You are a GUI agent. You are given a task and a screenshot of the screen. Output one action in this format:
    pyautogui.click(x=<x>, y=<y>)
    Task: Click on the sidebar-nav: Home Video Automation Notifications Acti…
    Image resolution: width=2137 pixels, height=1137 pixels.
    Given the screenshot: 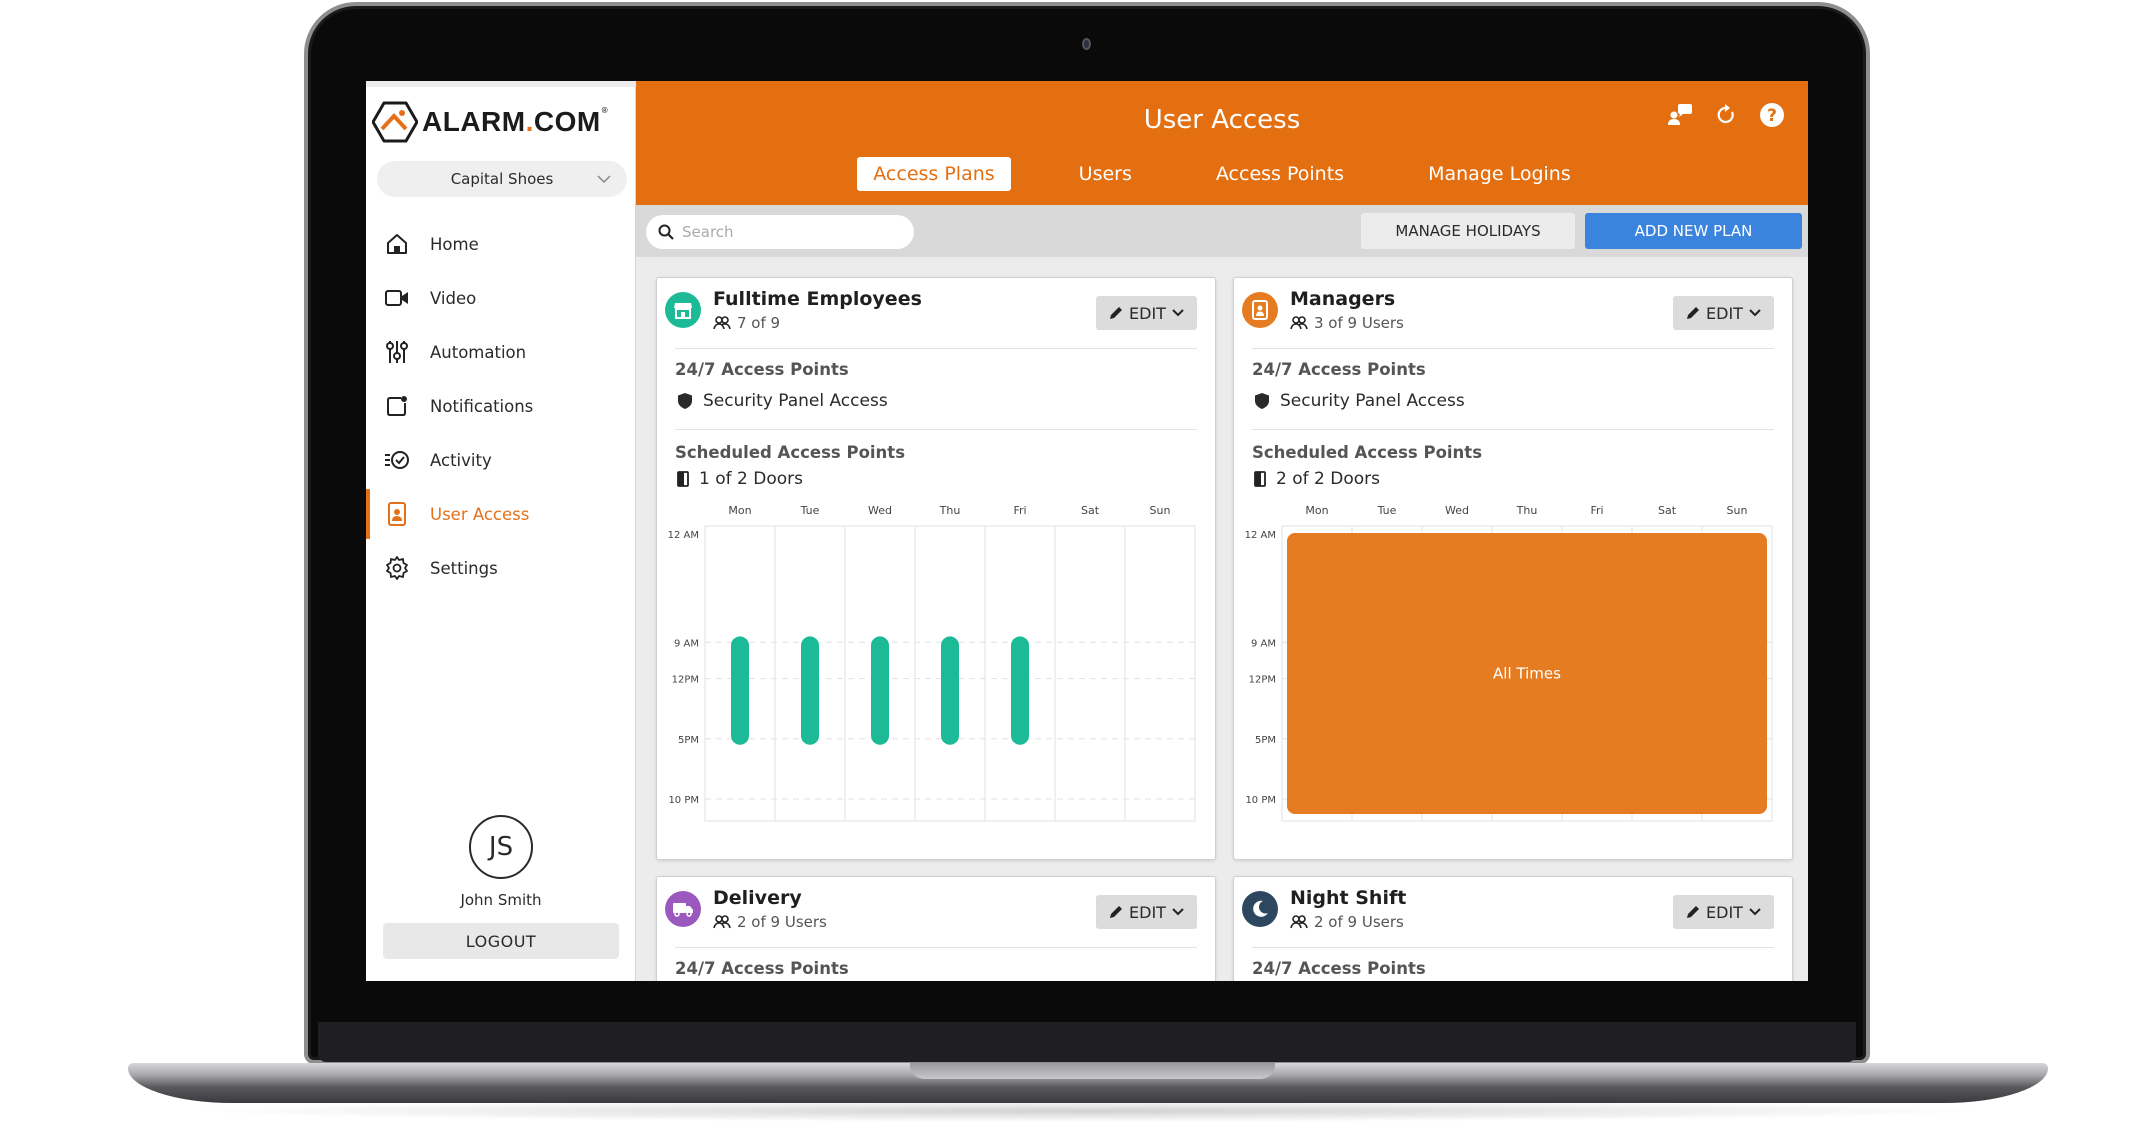 What is the action you would take?
    pyautogui.click(x=501, y=406)
    